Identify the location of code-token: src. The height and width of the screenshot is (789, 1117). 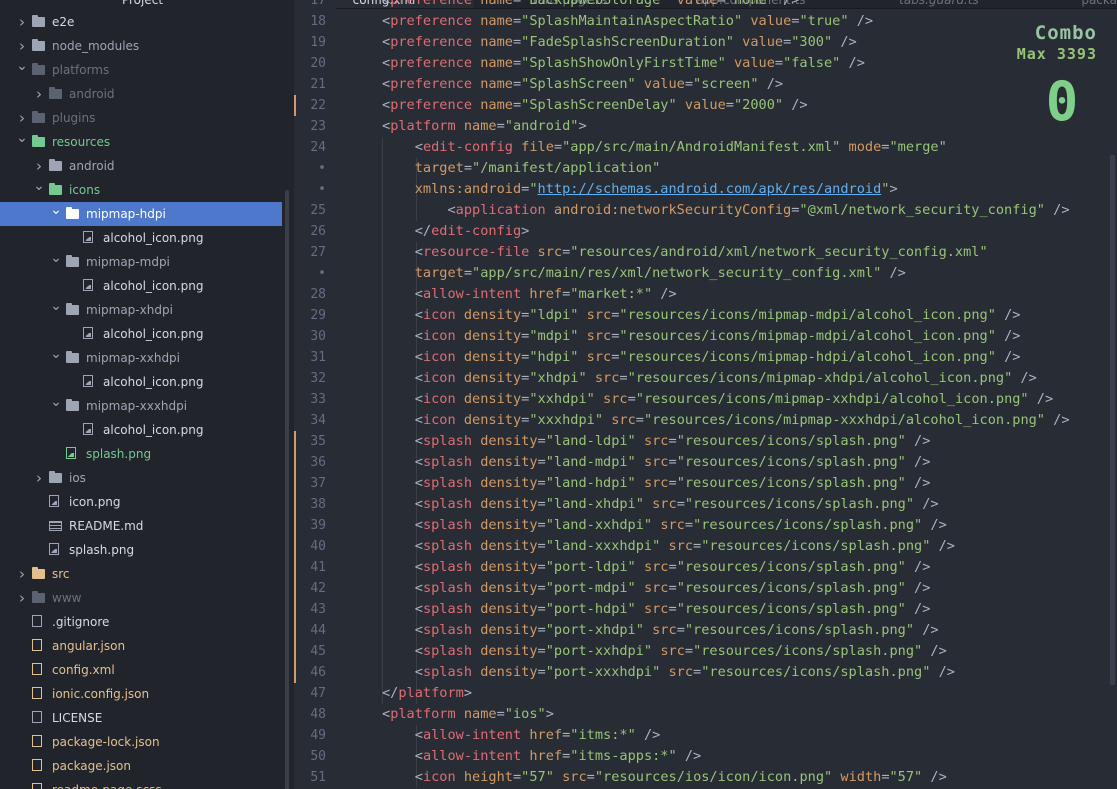
(656, 567).